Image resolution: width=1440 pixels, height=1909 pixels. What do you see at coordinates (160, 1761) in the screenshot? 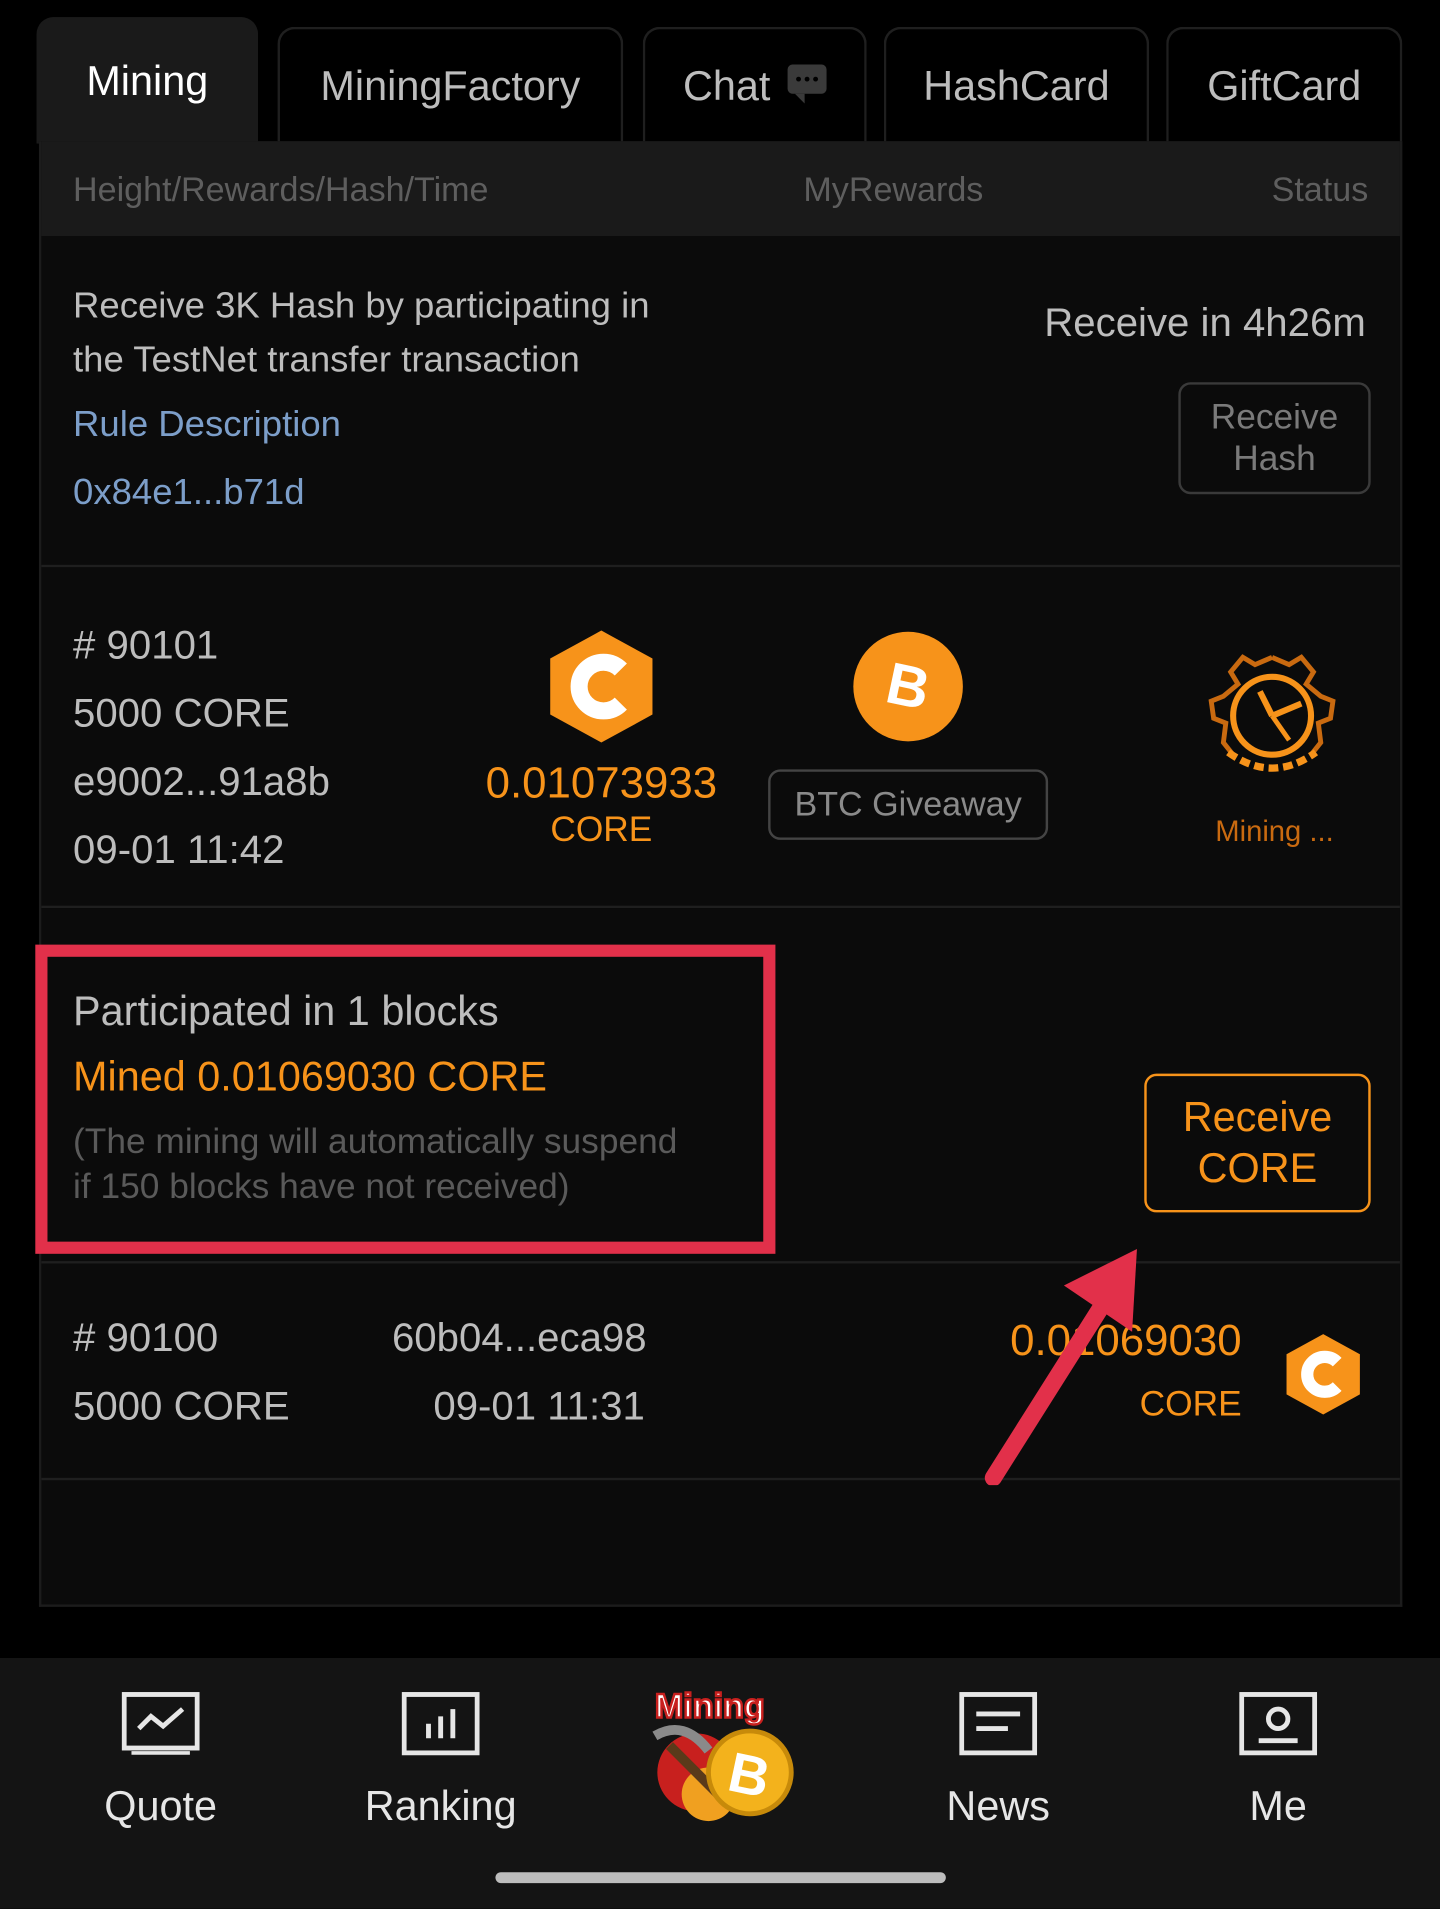
I see `nav-quote: Quote` at bounding box center [160, 1761].